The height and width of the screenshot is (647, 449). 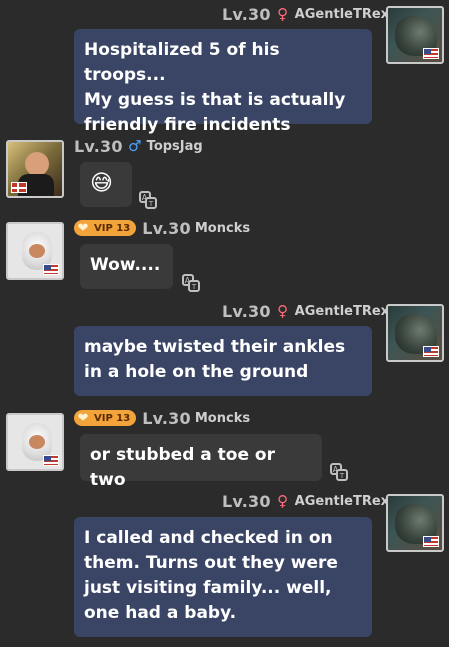 What do you see at coordinates (37, 164) in the screenshot?
I see `person-avatar-face` at bounding box center [37, 164].